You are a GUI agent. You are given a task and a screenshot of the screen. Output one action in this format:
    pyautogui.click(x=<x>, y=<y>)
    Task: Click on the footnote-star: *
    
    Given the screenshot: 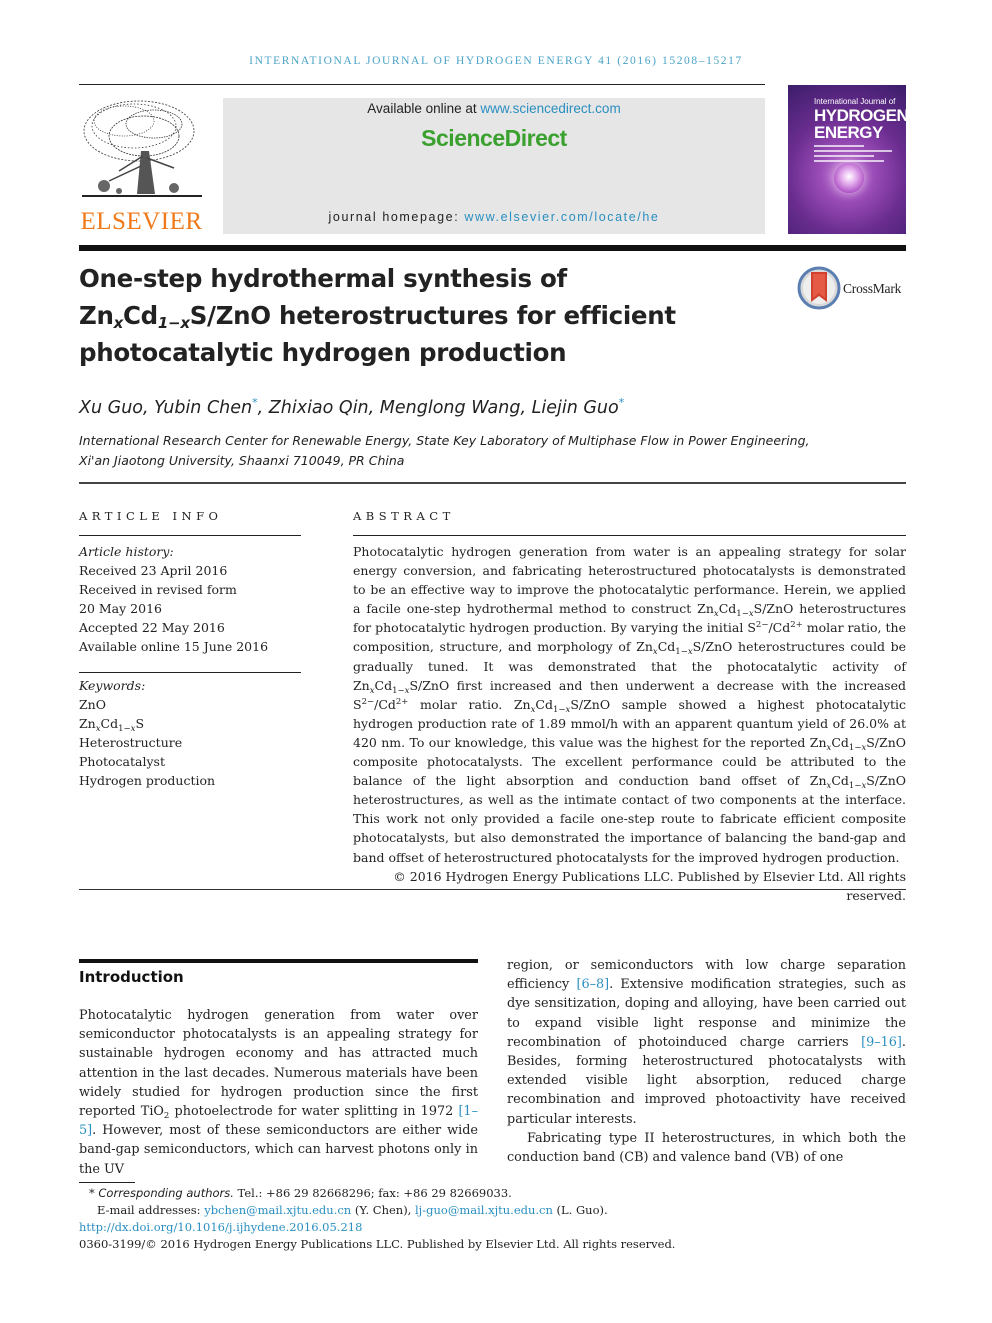 What is the action you would take?
    pyautogui.click(x=92, y=1193)
    